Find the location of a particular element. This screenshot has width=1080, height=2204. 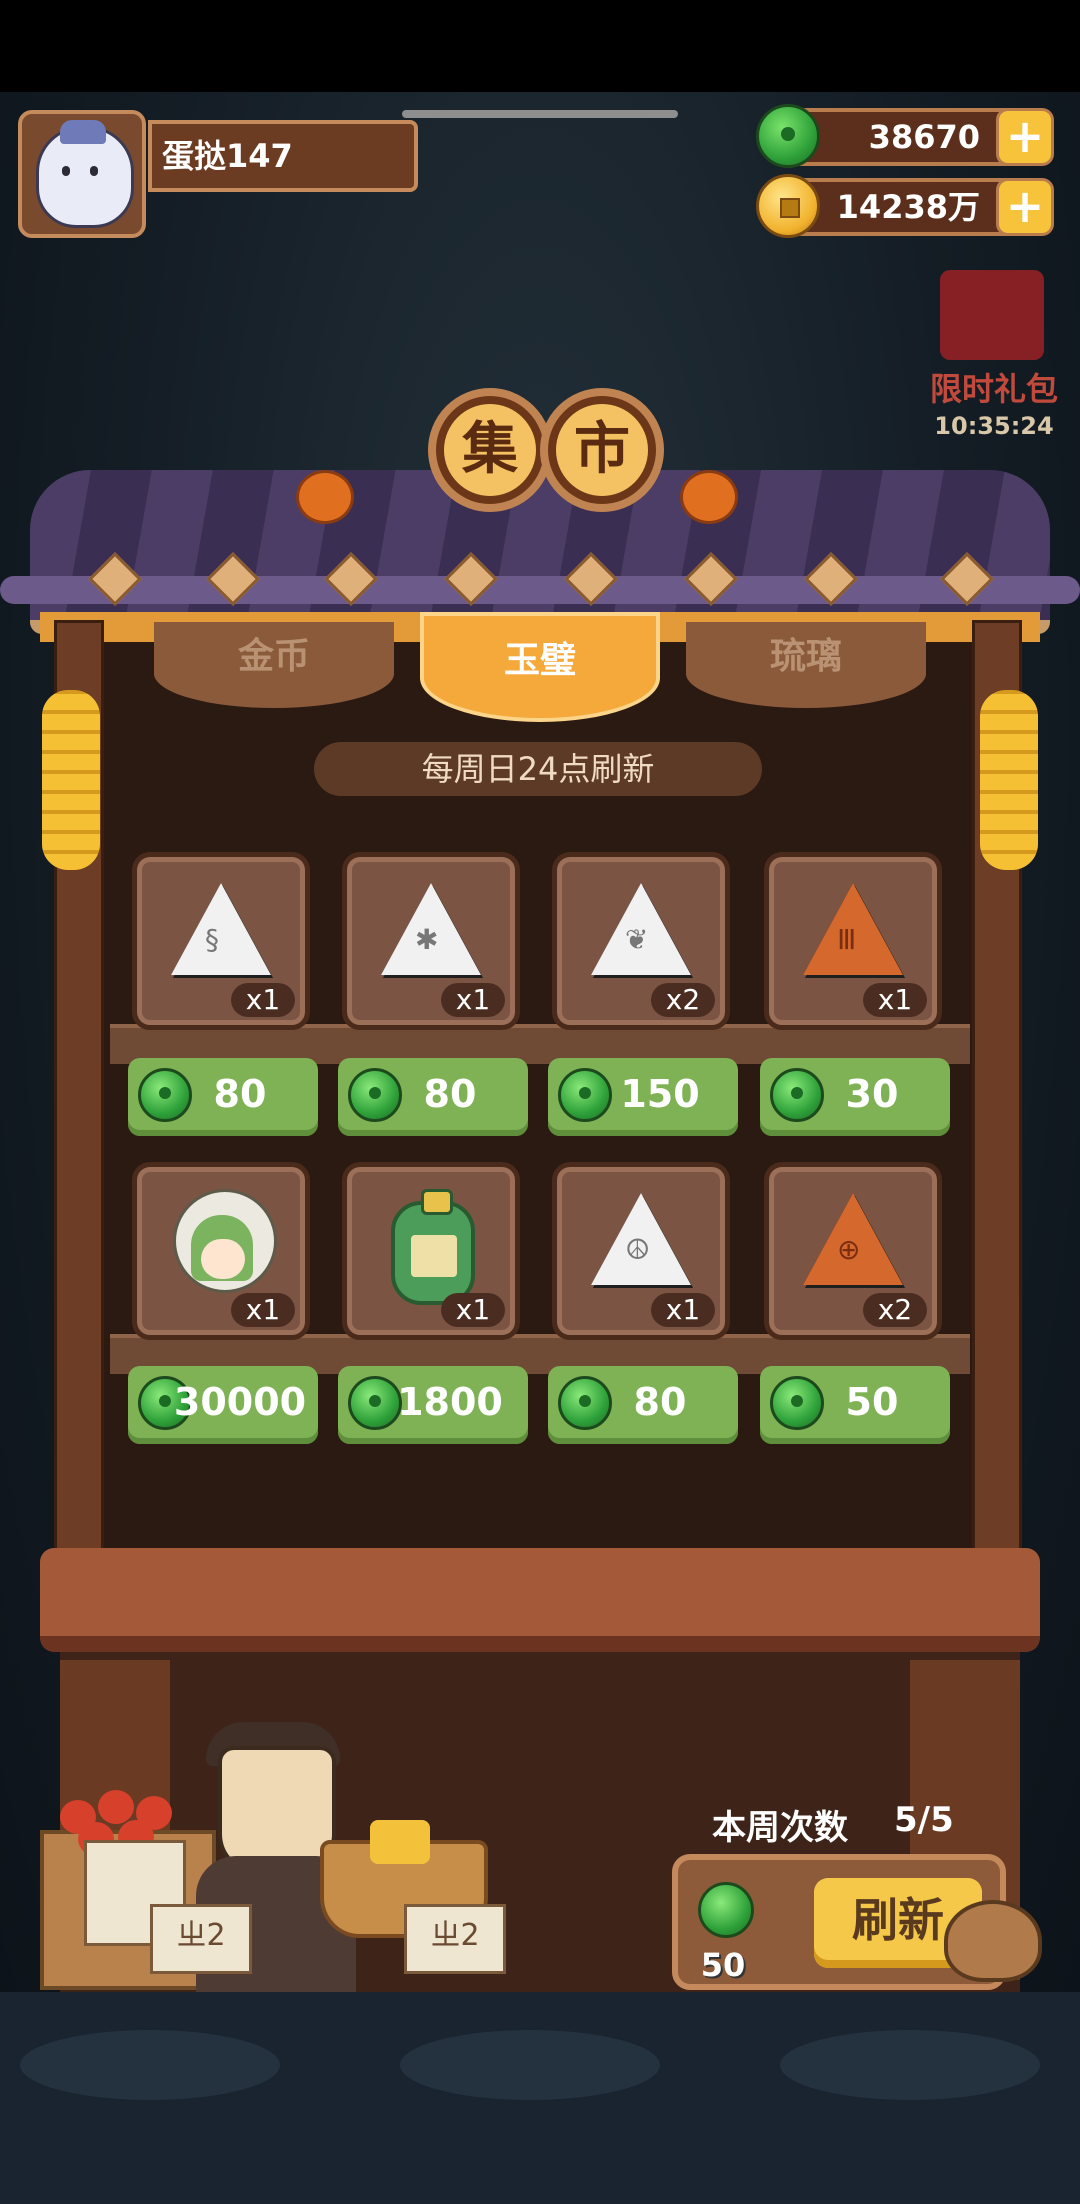

buy-price-button: 150 is located at coordinates (643, 1097).